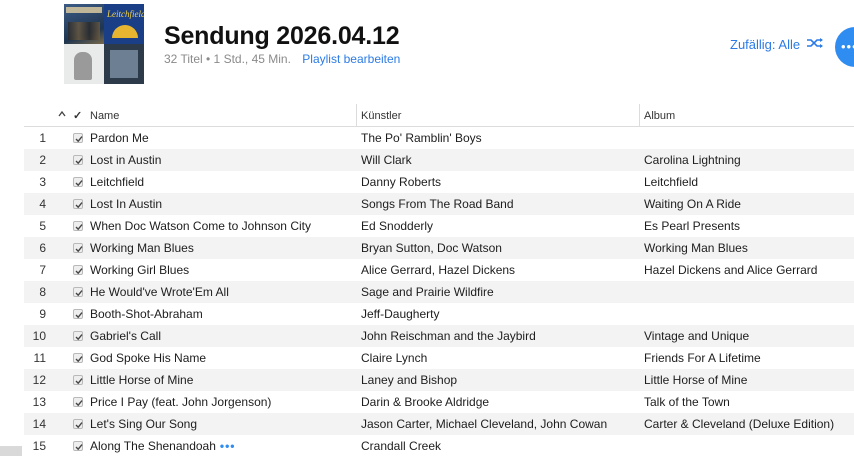 The height and width of the screenshot is (457, 854). What do you see at coordinates (222, 358) in the screenshot?
I see `track-name: God Spoke His Name` at bounding box center [222, 358].